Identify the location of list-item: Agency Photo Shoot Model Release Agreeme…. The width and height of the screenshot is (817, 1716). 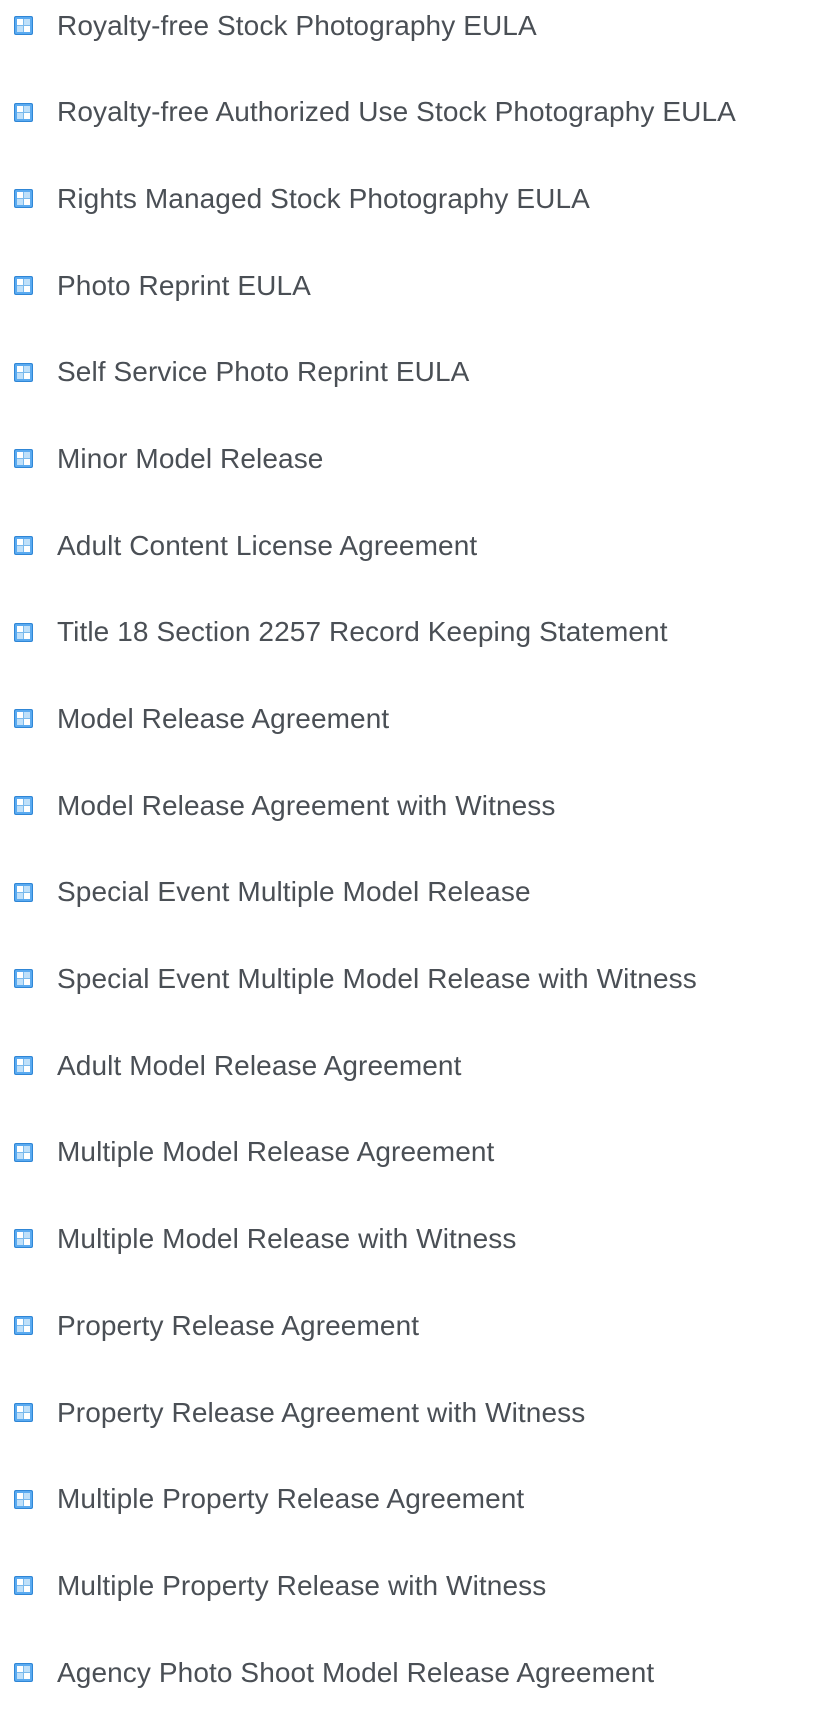
(408, 1672).